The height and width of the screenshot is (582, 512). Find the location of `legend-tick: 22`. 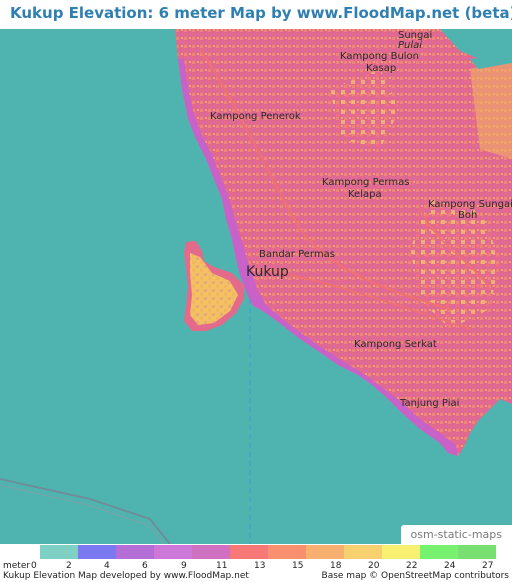

legend-tick: 22 is located at coordinates (412, 566).